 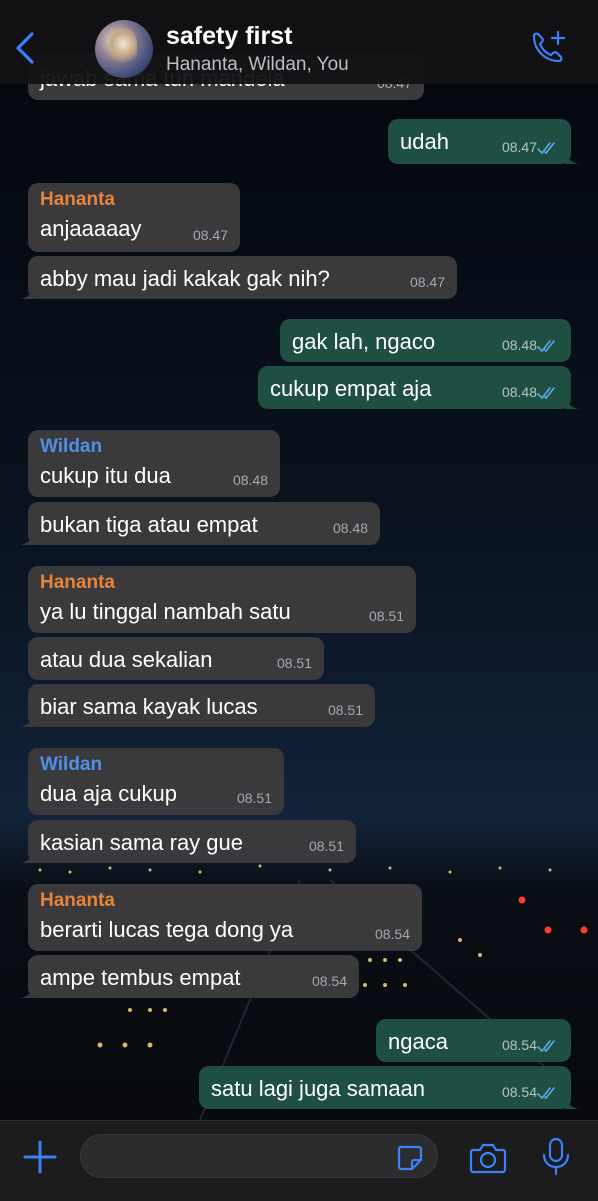 What do you see at coordinates (259, 1156) in the screenshot?
I see `message-input` at bounding box center [259, 1156].